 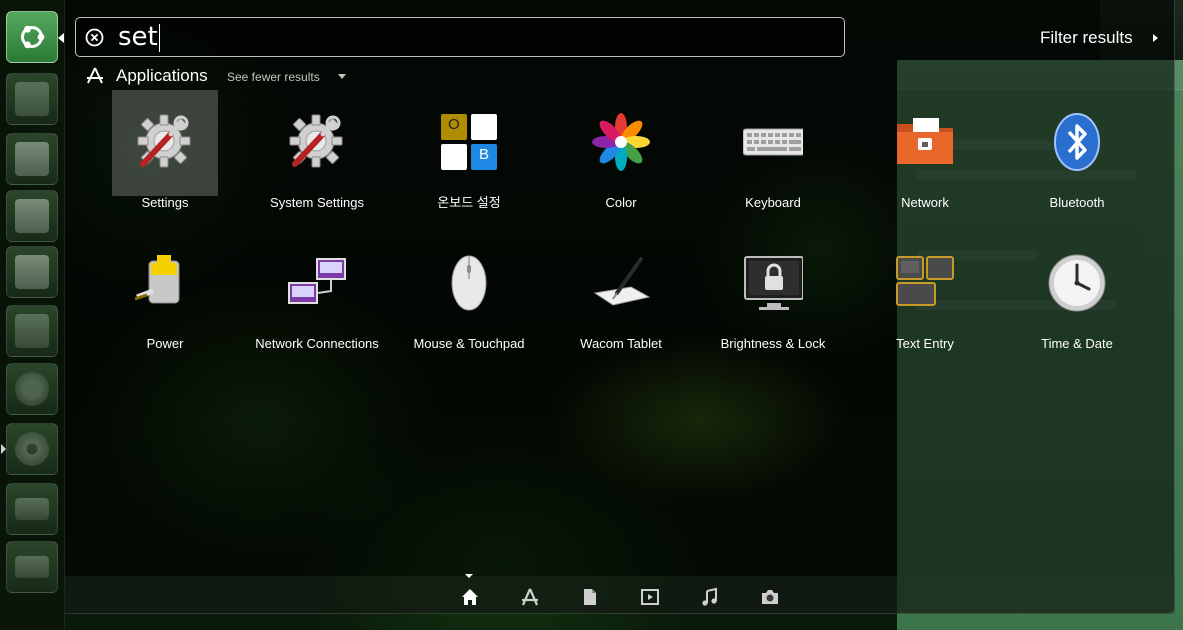 What do you see at coordinates (620, 595) in the screenshot?
I see `lens-bar` at bounding box center [620, 595].